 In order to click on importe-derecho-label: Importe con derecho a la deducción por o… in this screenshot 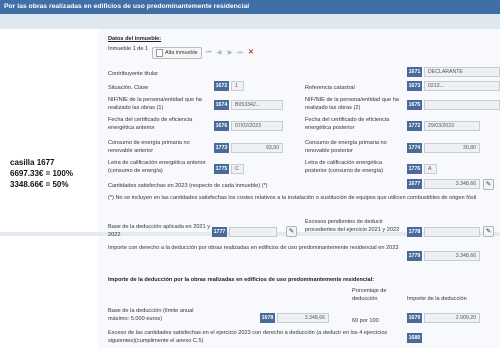, I will do `click(253, 248)`.